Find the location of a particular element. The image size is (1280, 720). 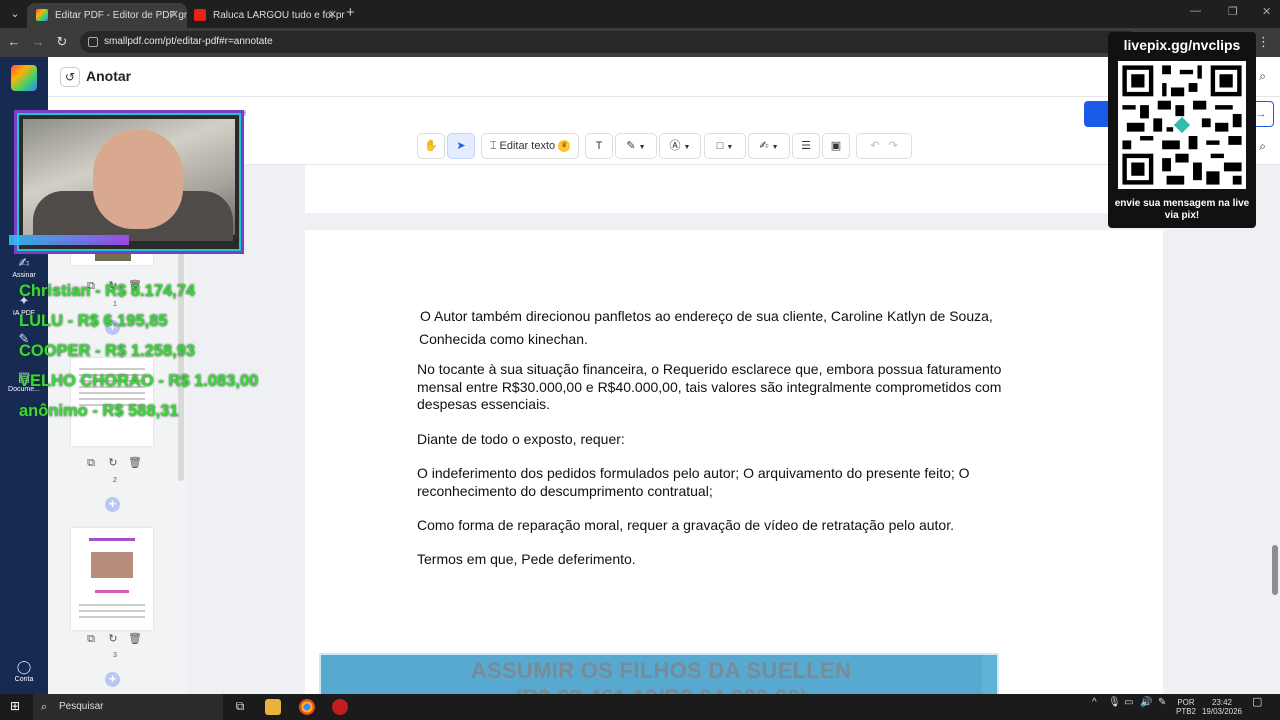

cursor-icon: ➤ is located at coordinates (461, 146).